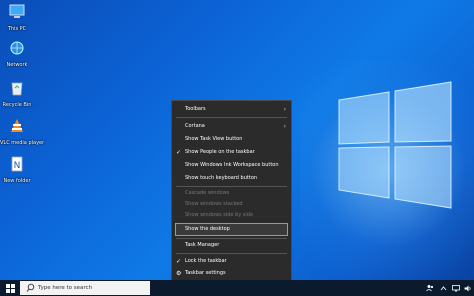 The width and height of the screenshot is (474, 296). What do you see at coordinates (22, 143) in the screenshot?
I see `desktop-icon-label: VLC media player` at bounding box center [22, 143].